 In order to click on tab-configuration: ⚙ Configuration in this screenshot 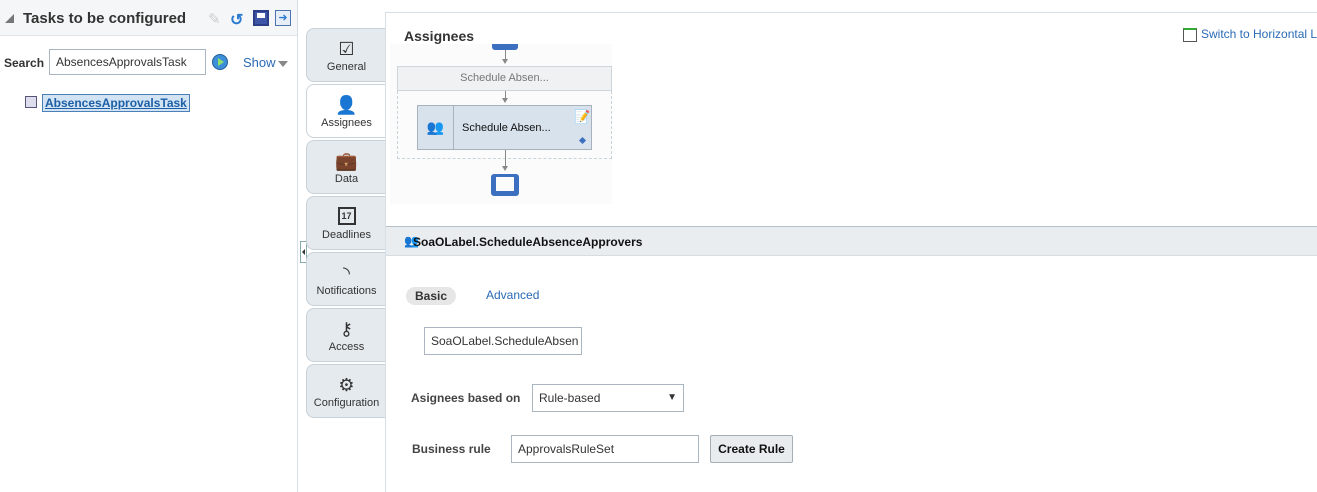, I will do `click(346, 391)`.